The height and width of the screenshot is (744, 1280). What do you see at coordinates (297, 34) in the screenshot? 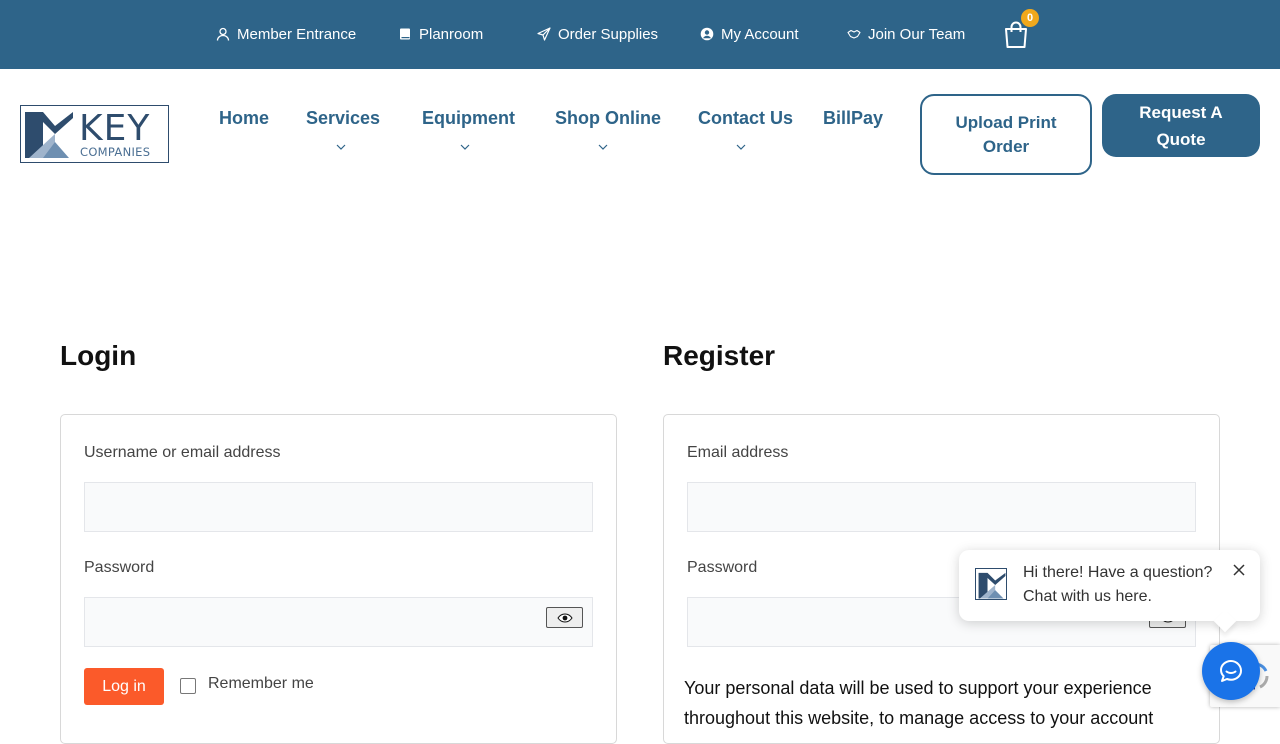
I see `member-entrance-label: Member Entrance` at bounding box center [297, 34].